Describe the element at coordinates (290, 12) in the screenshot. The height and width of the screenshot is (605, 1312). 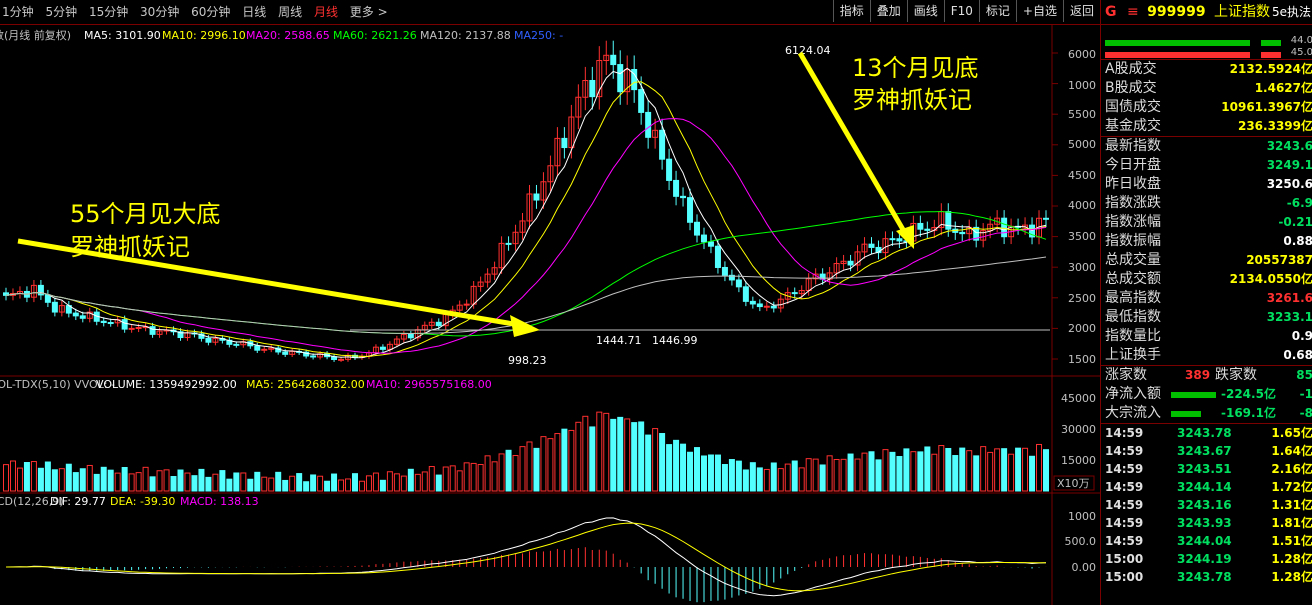
I see `tab-weekly: 周线` at that location.